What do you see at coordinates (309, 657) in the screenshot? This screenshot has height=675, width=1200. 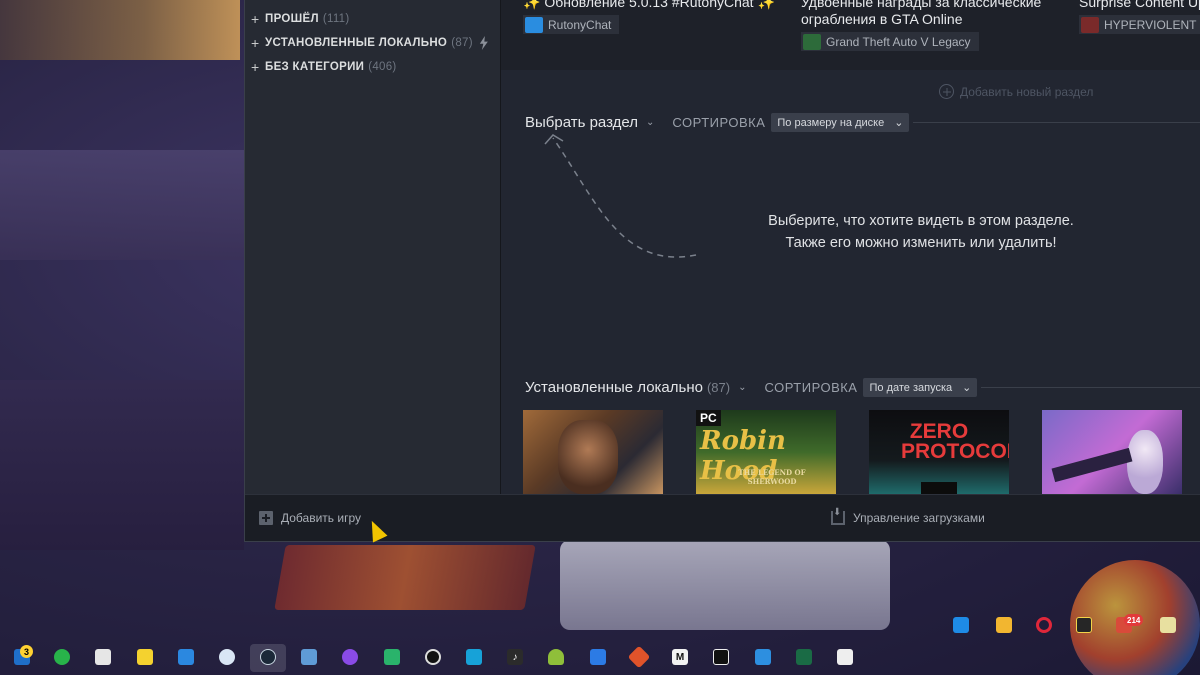 I see `photos-icon` at bounding box center [309, 657].